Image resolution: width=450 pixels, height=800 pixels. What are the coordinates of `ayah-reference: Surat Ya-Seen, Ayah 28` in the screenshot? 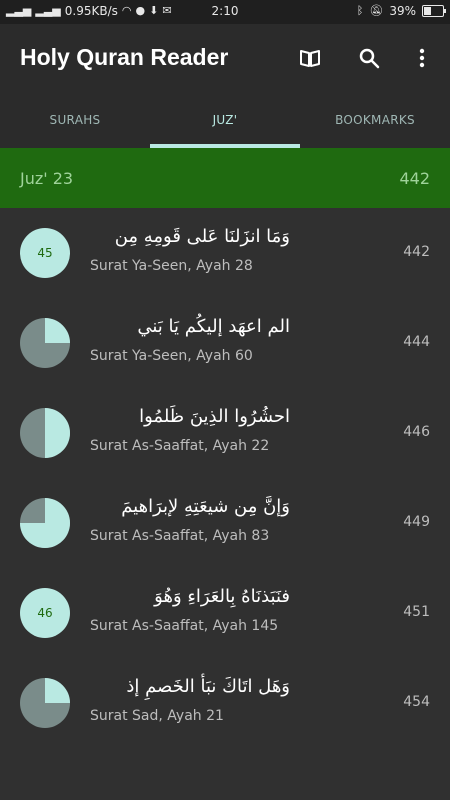 It's located at (171, 266).